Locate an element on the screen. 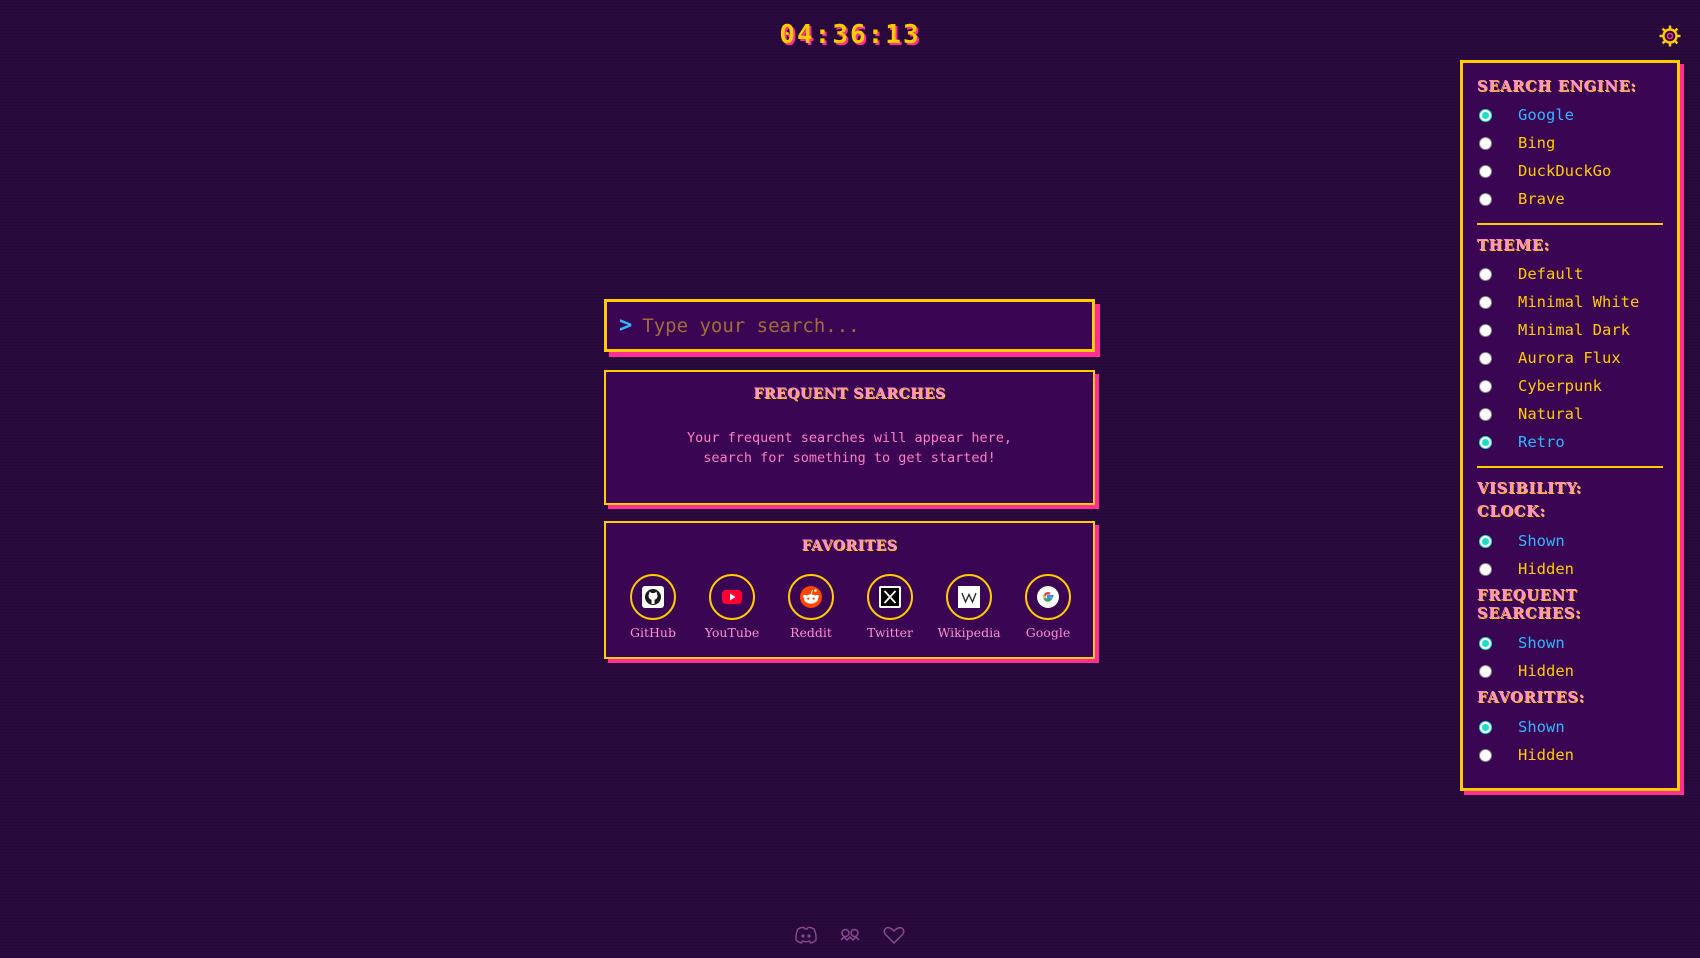 Image resolution: width=1700 pixels, height=958 pixels. frequent-searches-visibility-title: FREQUENT SEARCHES: is located at coordinates (1570, 605).